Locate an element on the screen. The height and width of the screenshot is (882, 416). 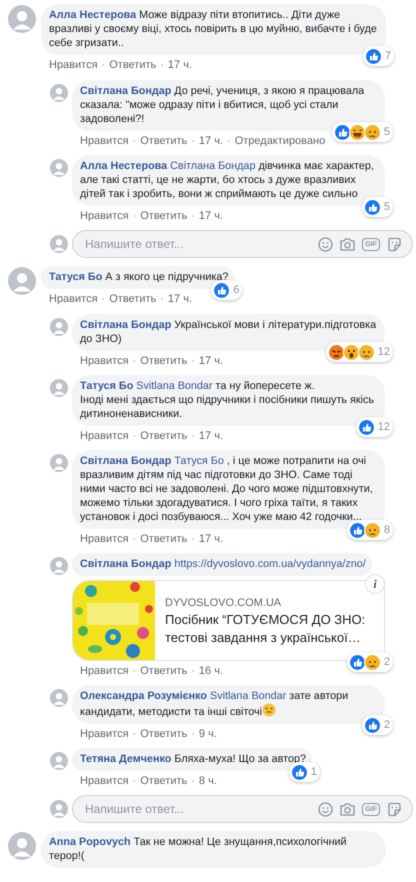
author-link: Тетяна Демченко is located at coordinates (126, 759).